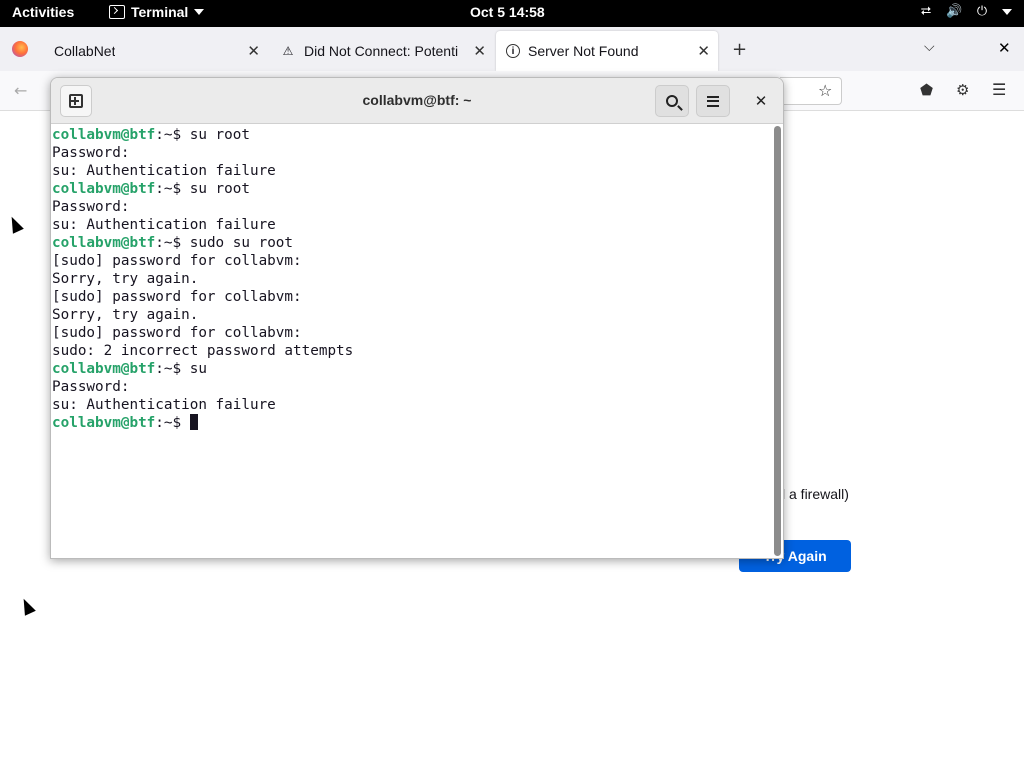 This screenshot has height=768, width=1024. I want to click on tab-label: Did Not Connect: Potenti, so click(381, 51).